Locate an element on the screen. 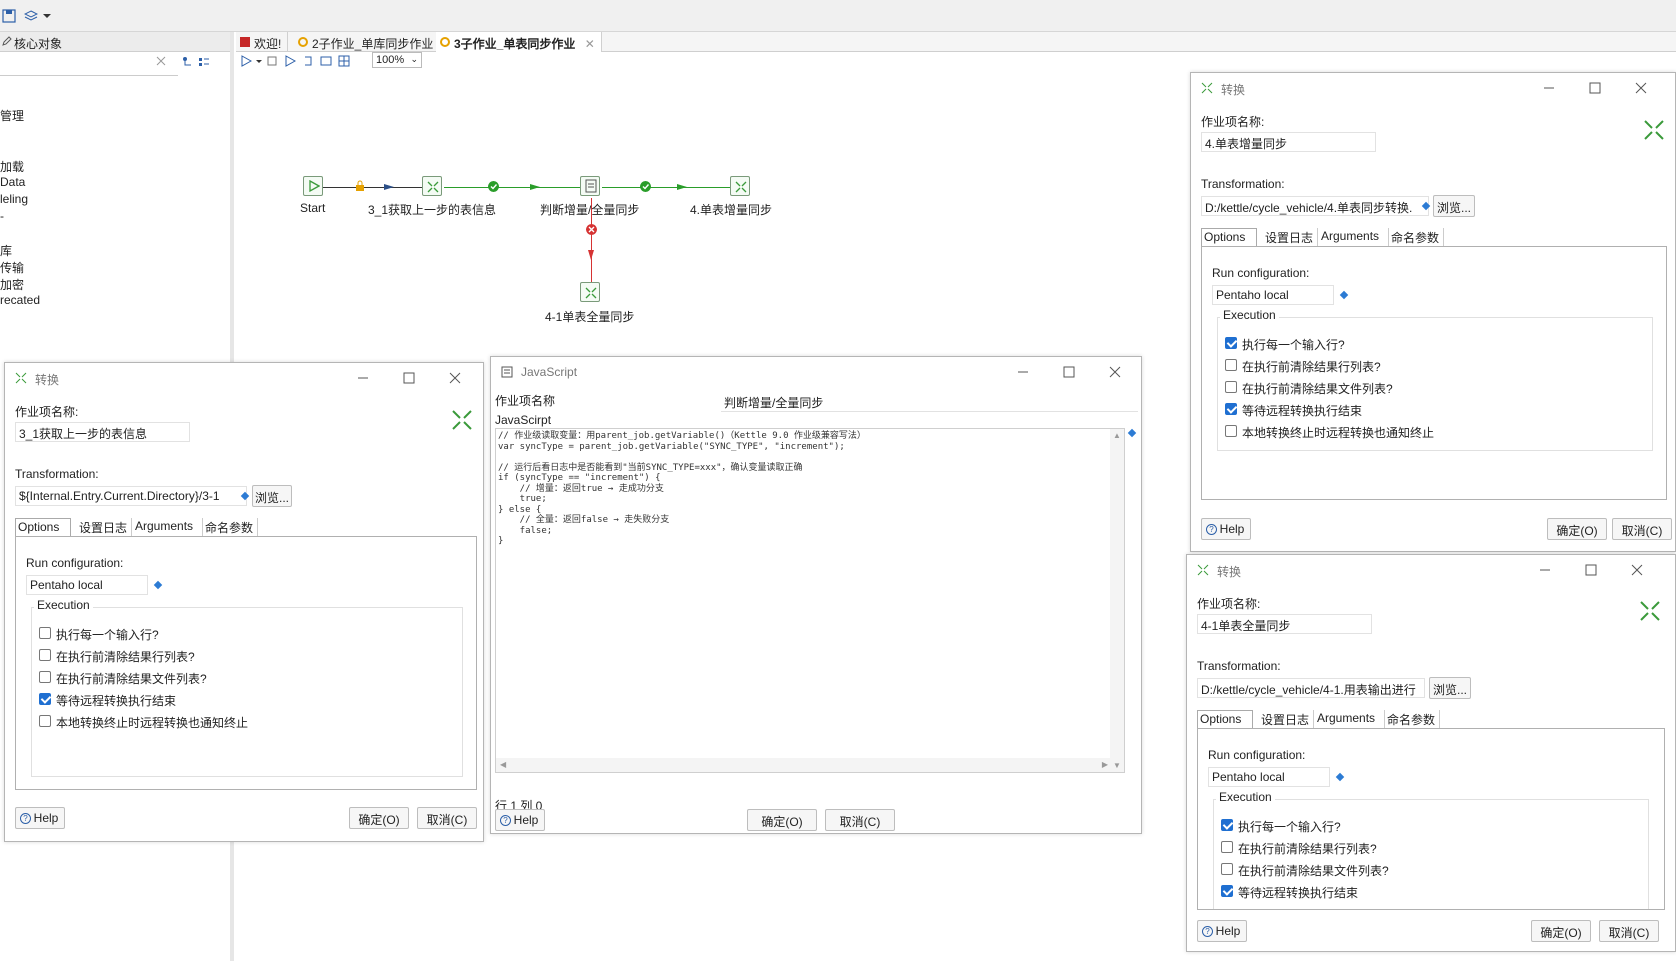 This screenshot has height=961, width=1676. transformation-path-field: ${Internal.Entry.Current.Directory}/3-1 is located at coordinates (131, 496).